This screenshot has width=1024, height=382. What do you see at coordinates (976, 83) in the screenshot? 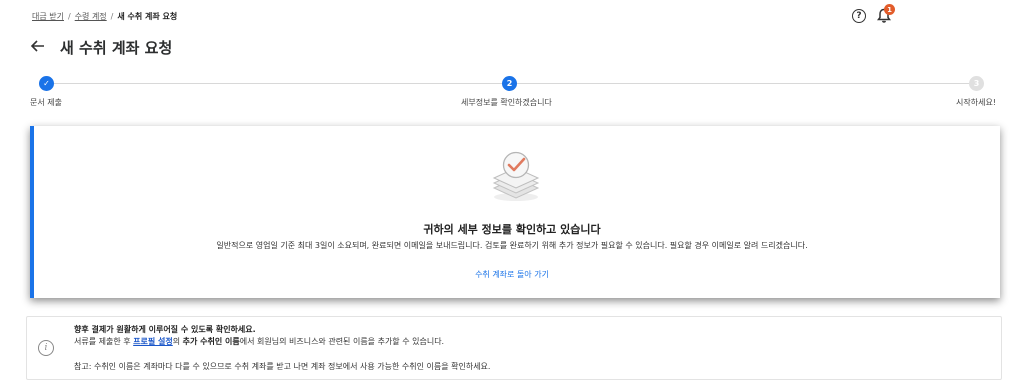
I see `step-3-upcoming-marker: 3` at bounding box center [976, 83].